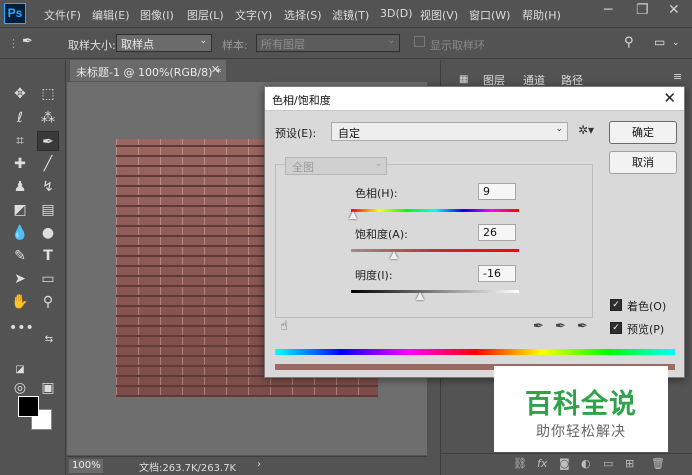 The image size is (692, 475). I want to click on quick-mask-icon: ◎, so click(20, 388).